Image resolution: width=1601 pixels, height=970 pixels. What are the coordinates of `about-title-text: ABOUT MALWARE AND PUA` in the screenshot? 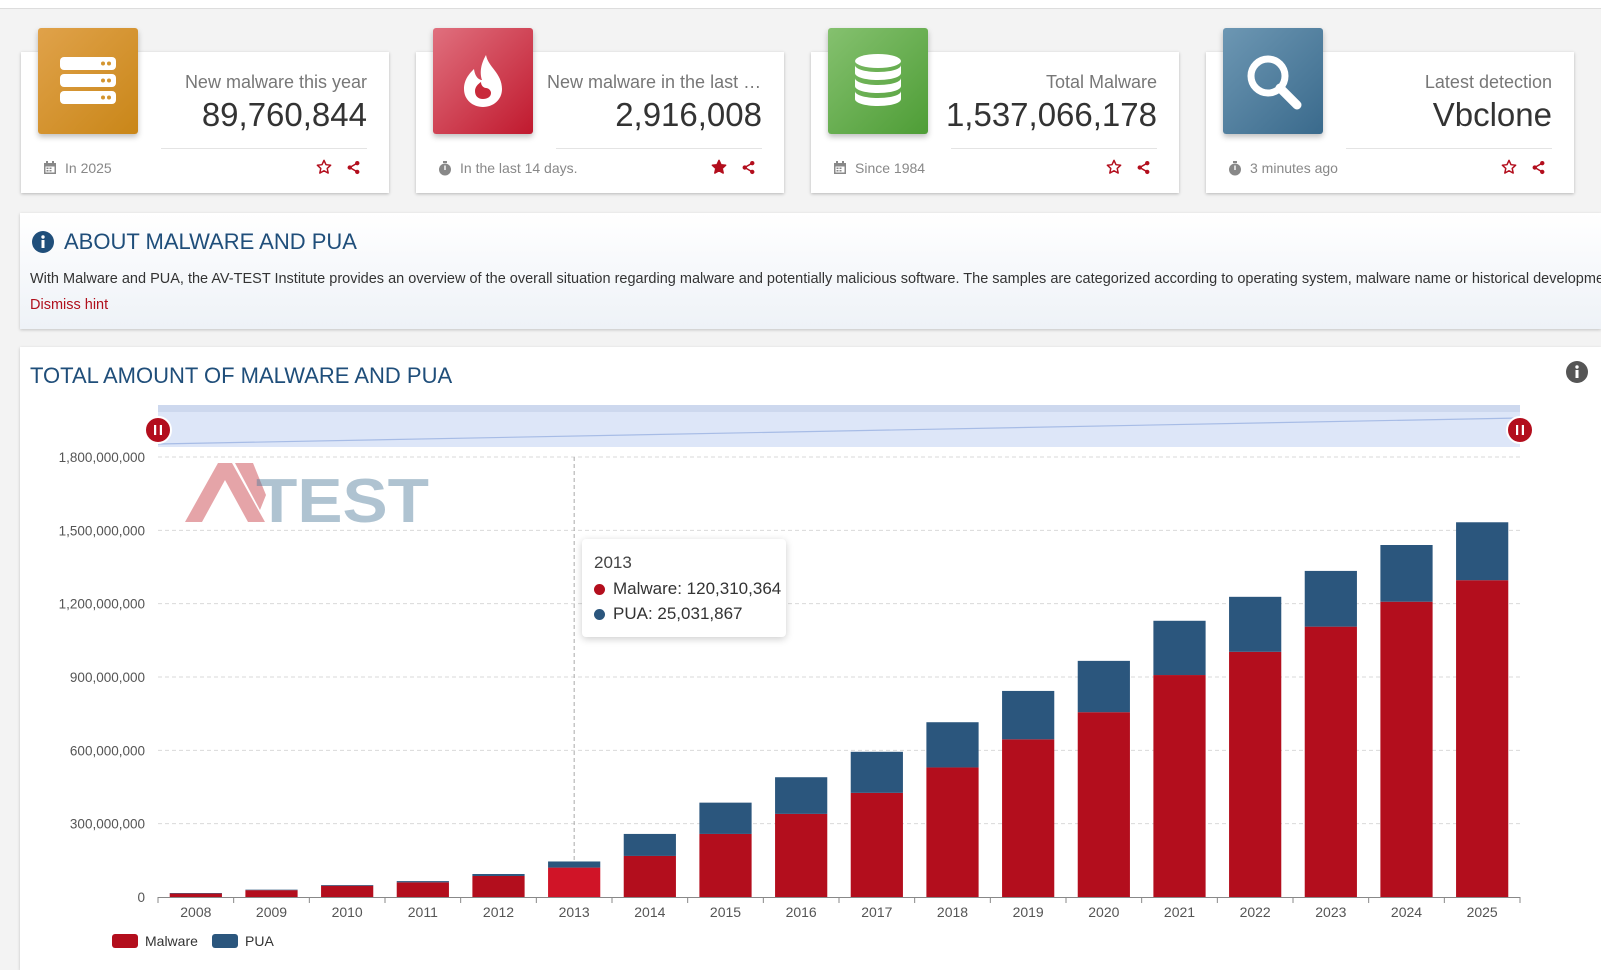 It's located at (210, 241).